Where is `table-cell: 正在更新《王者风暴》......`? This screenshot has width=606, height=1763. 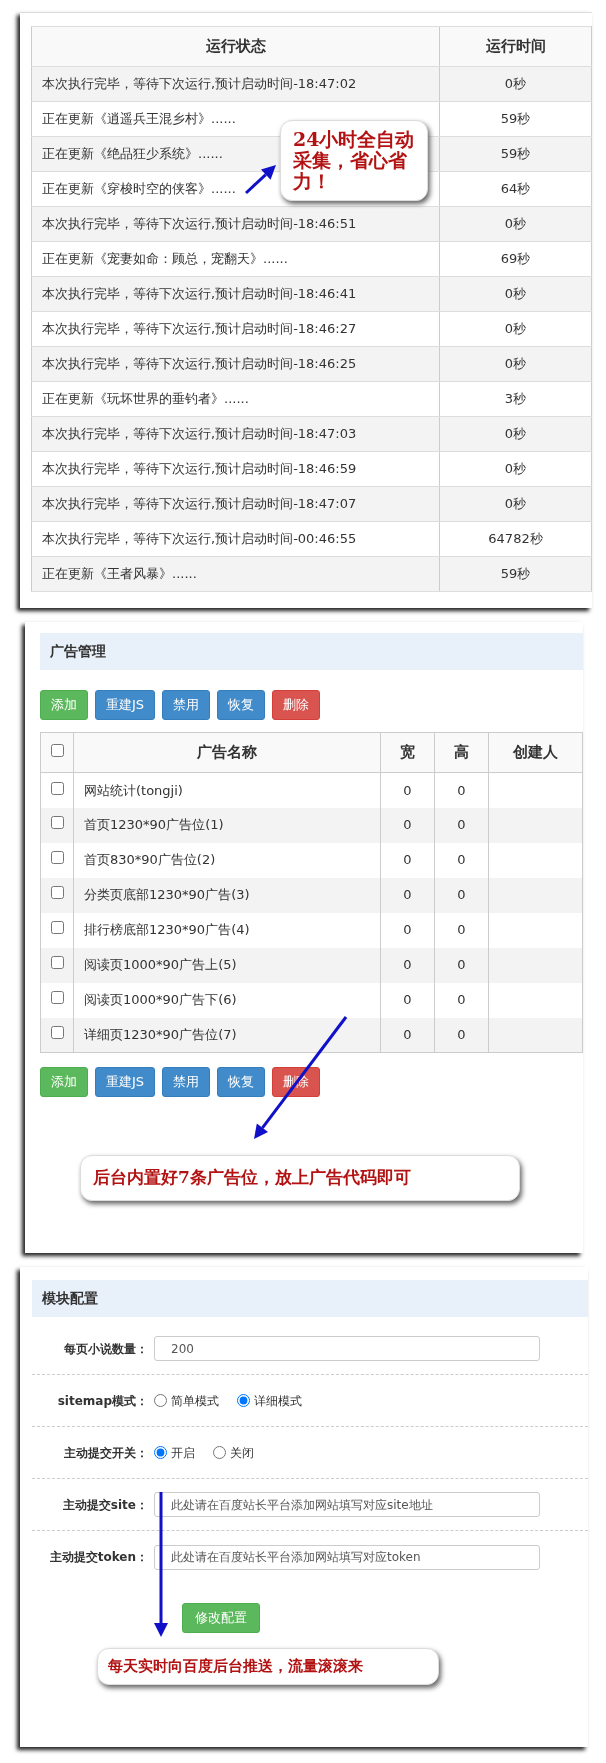
table-cell: 正在更新《王者风暴》...... is located at coordinates (235, 574).